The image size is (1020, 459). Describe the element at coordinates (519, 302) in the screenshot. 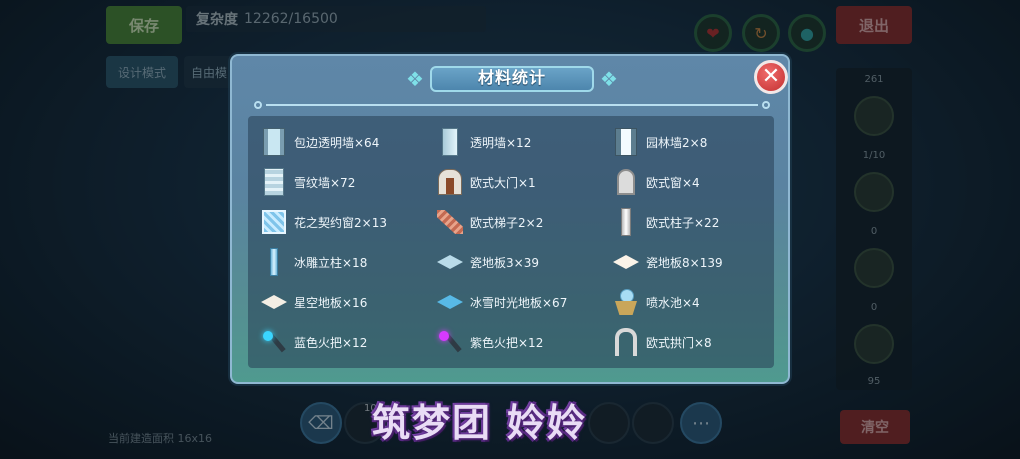

I see `material-label: 冰雪时光地板×67` at that location.